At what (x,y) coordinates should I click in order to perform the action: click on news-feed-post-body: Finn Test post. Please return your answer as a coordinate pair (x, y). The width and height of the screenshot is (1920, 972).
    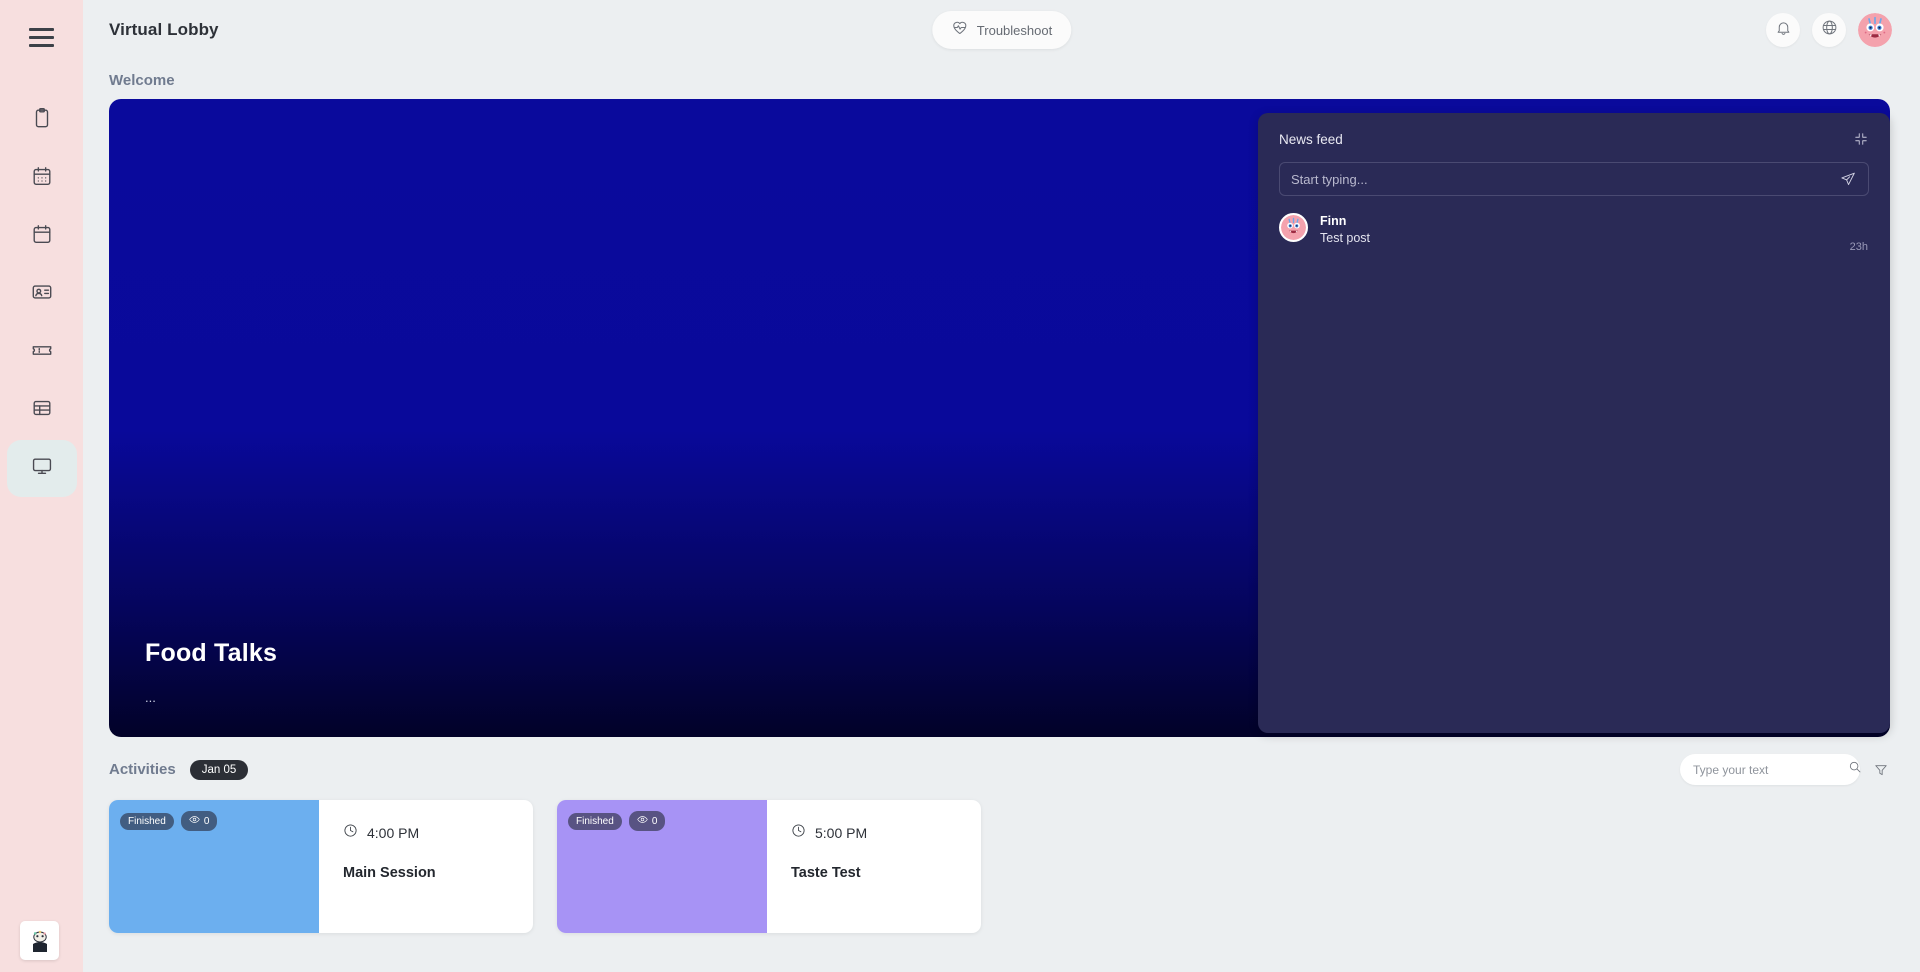
    Looking at the image, I should click on (1345, 229).